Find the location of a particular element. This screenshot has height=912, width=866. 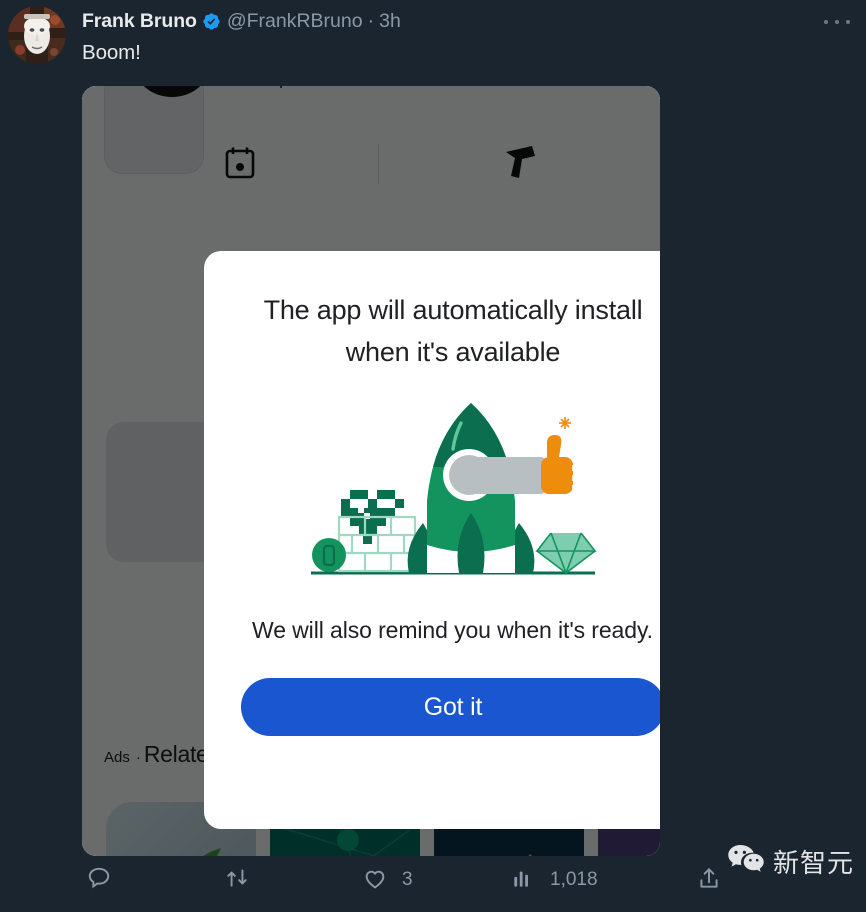

timestamp: 3h is located at coordinates (390, 21).